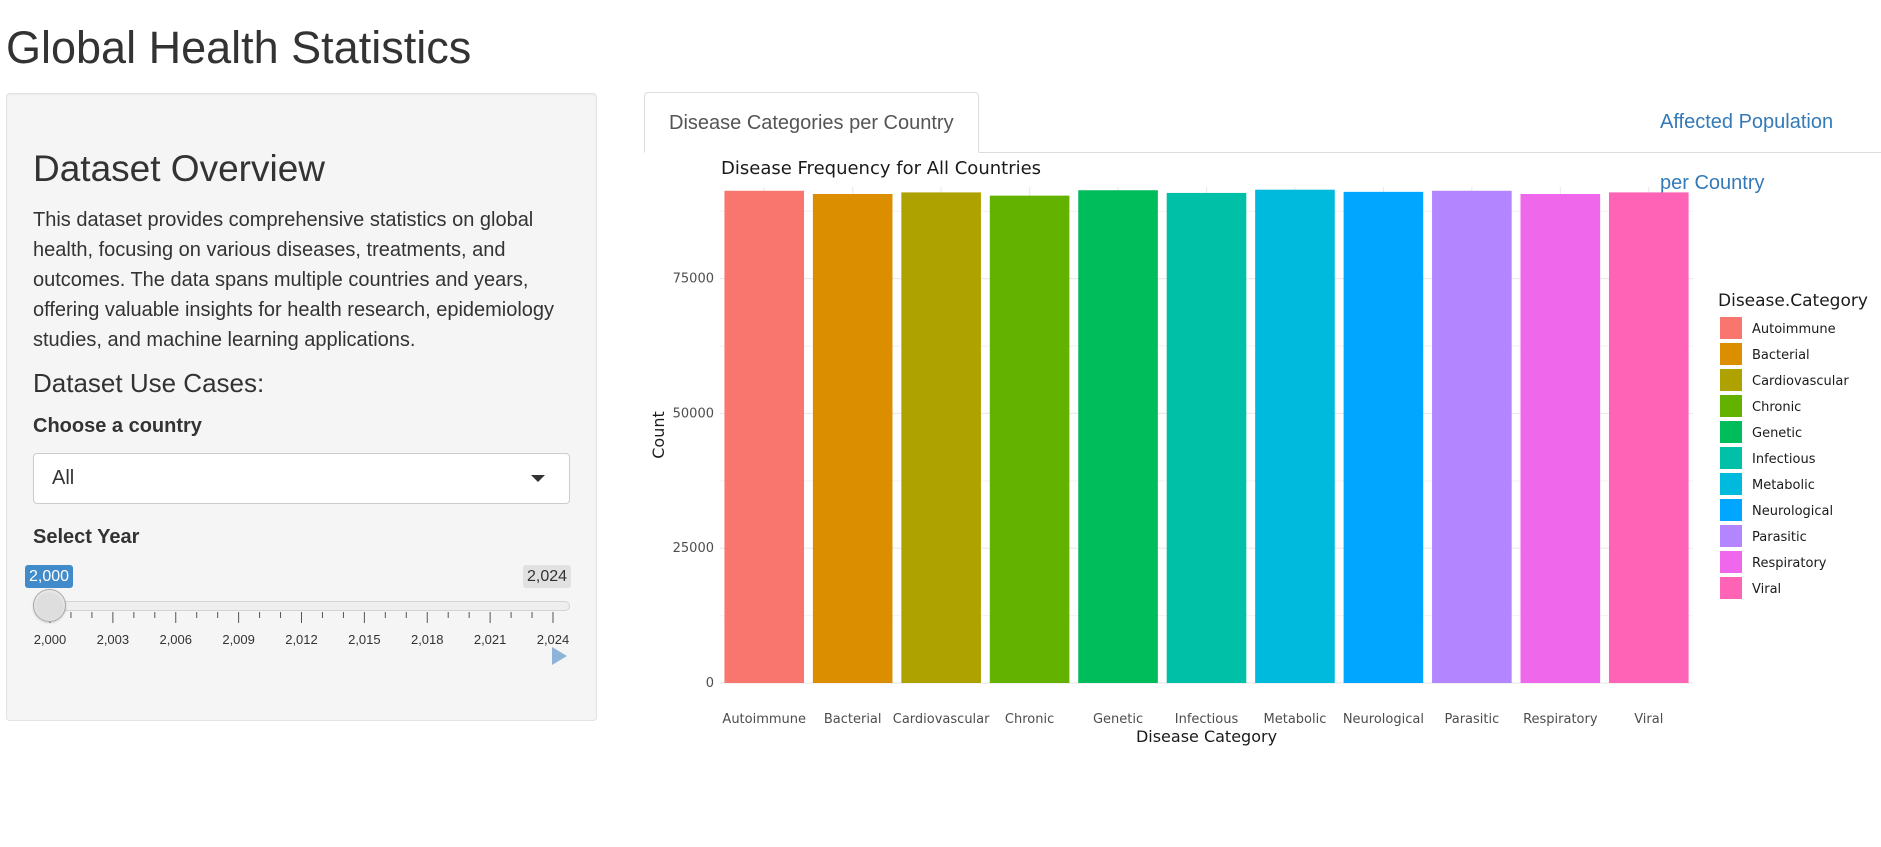 The image size is (1881, 847). I want to click on legend-title: Disease.Category, so click(1793, 301).